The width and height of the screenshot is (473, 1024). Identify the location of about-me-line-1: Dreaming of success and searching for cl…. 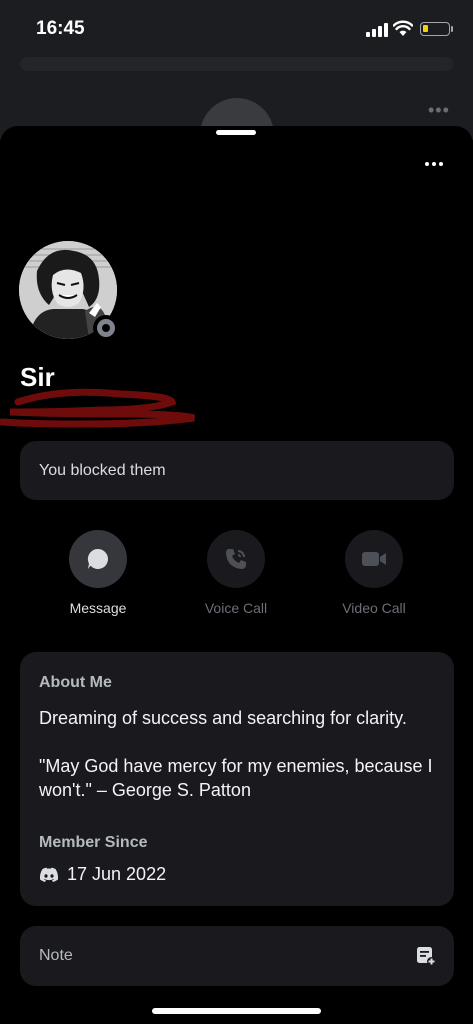
(223, 718).